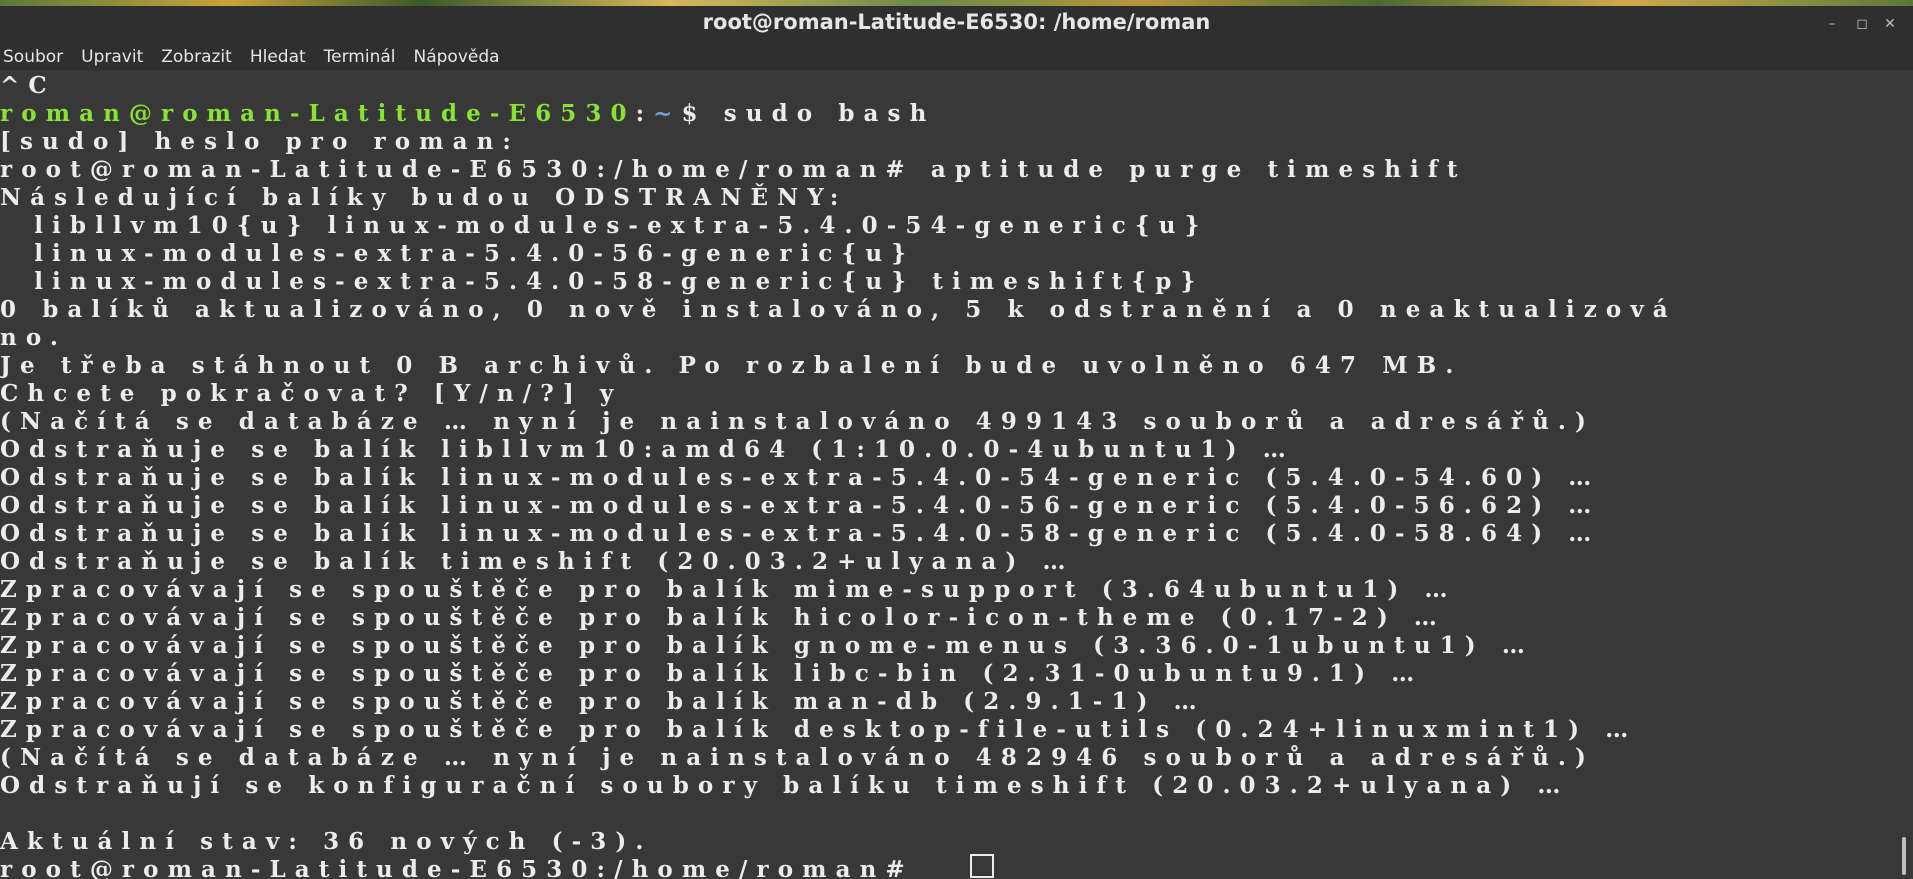  Describe the element at coordinates (1904, 856) in the screenshot. I see `scrollbar-thumb` at that location.